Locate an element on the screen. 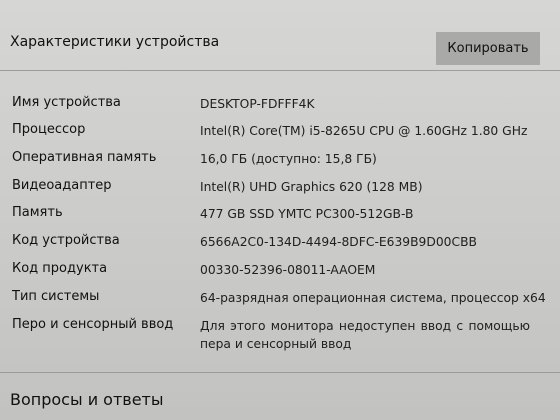  section-divider is located at coordinates (280, 372).